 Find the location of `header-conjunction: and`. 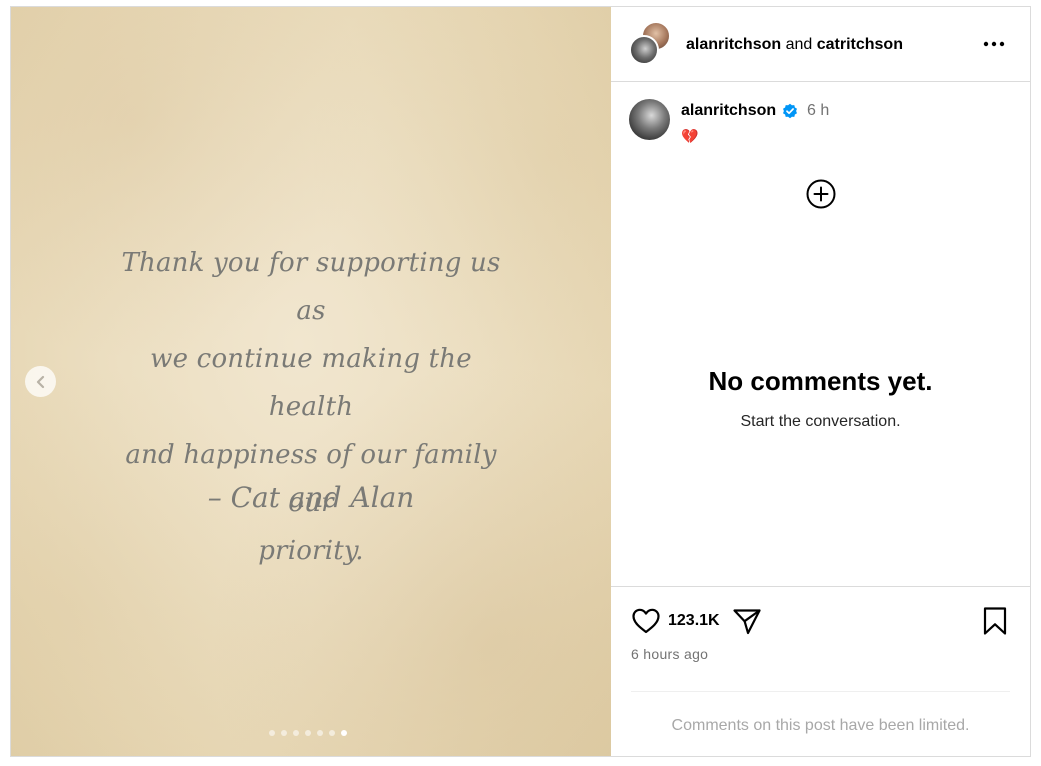

header-conjunction: and is located at coordinates (799, 44).